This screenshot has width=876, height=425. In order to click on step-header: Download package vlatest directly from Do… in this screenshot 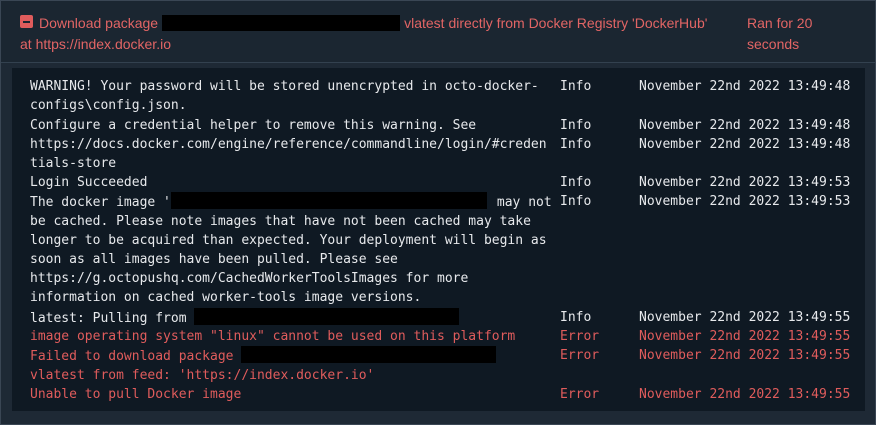, I will do `click(438, 32)`.